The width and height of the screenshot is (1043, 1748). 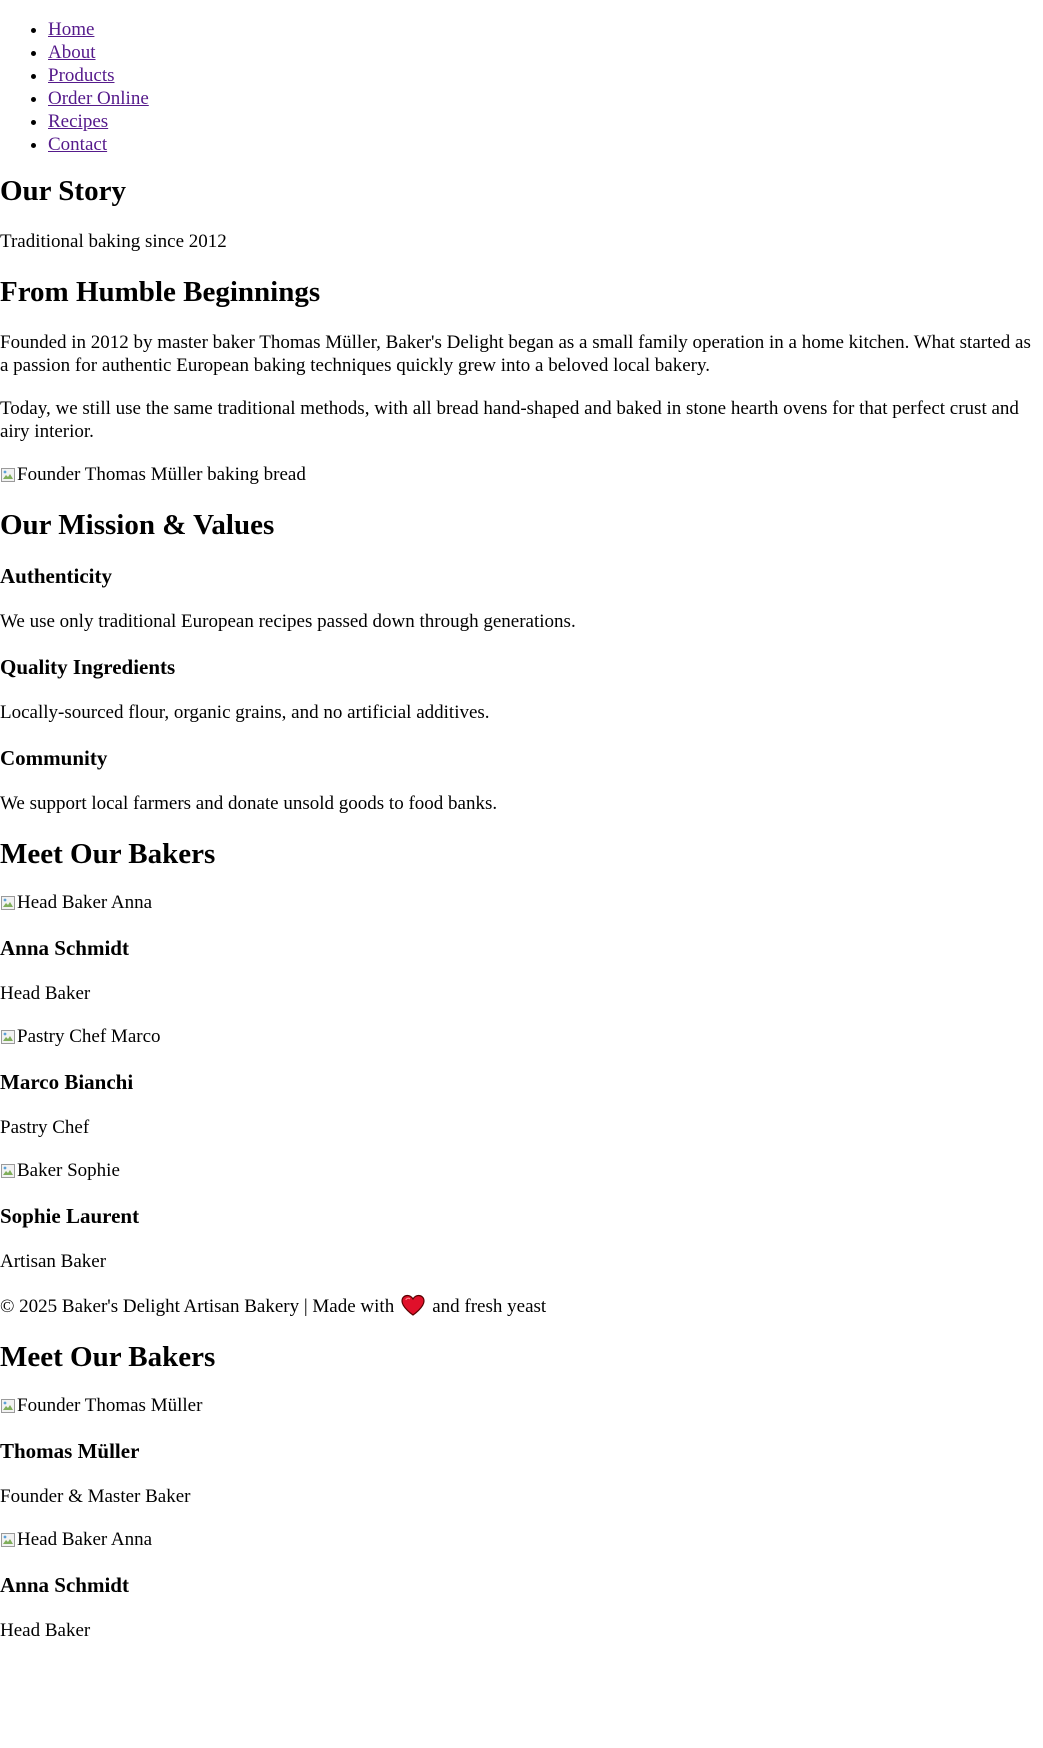 What do you see at coordinates (54, 758) in the screenshot?
I see `value-title: Community` at bounding box center [54, 758].